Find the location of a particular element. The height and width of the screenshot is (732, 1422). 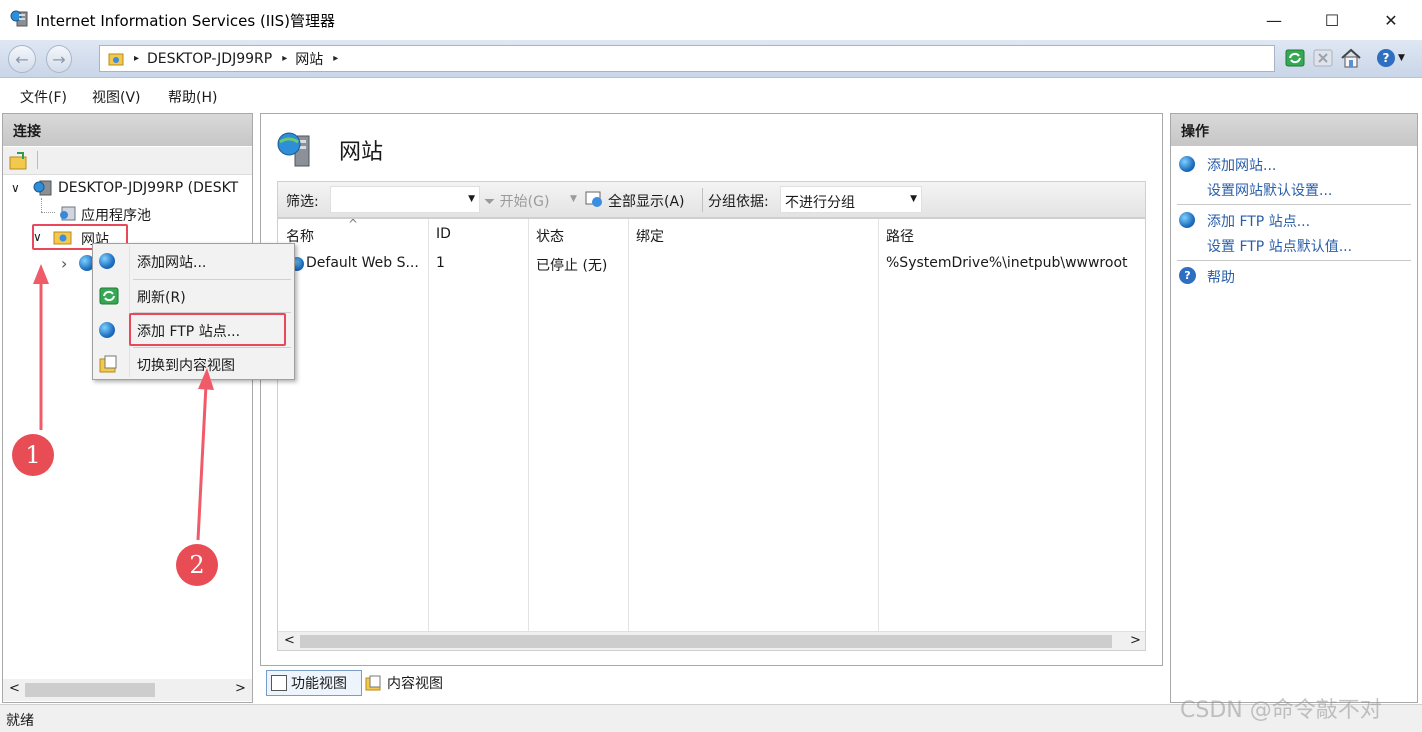

arrow-2-shaft is located at coordinates (202, 462).